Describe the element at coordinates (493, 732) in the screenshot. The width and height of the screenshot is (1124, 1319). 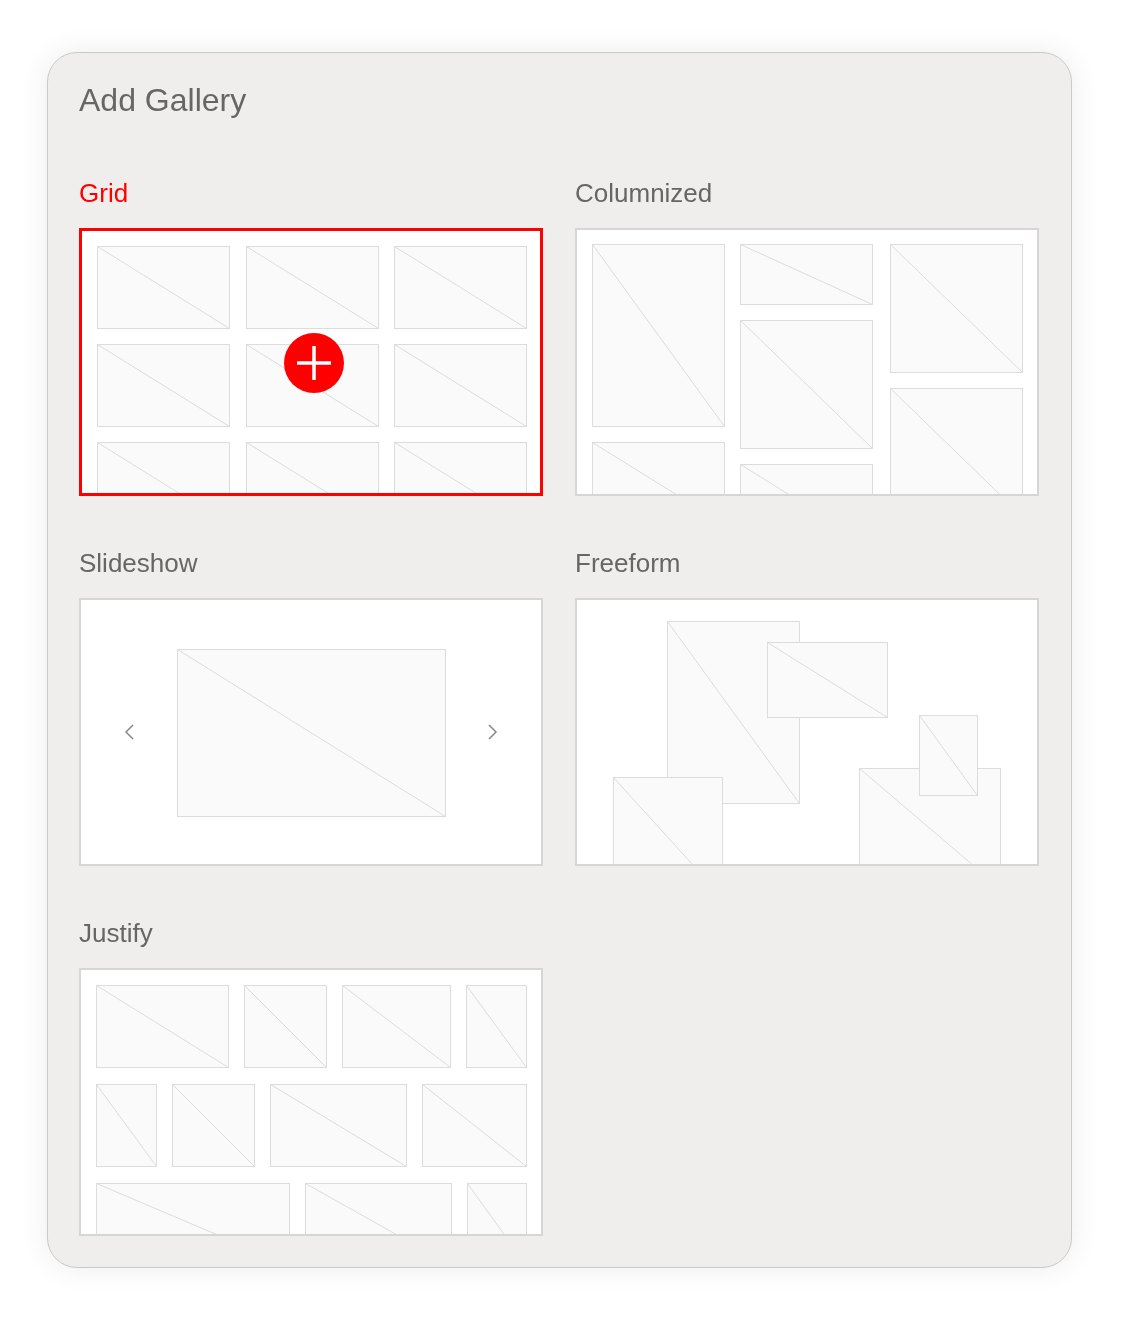
I see `chevron-right-icon` at that location.